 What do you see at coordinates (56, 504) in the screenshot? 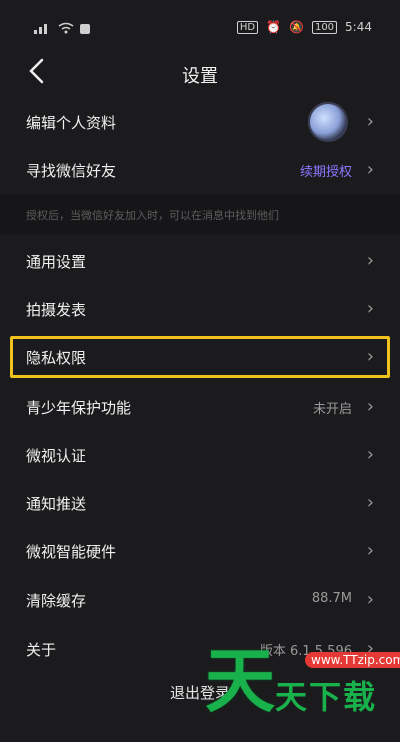
I see `row-label: 通知推送` at bounding box center [56, 504].